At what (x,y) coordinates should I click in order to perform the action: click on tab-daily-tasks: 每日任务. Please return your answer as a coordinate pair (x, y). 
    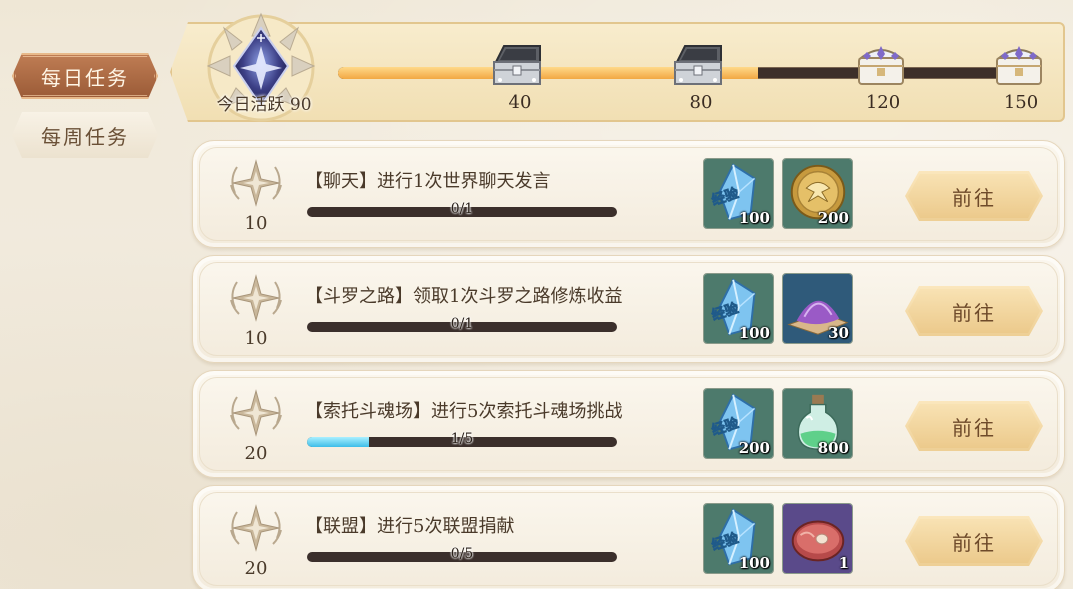
    Looking at the image, I should click on (85, 76).